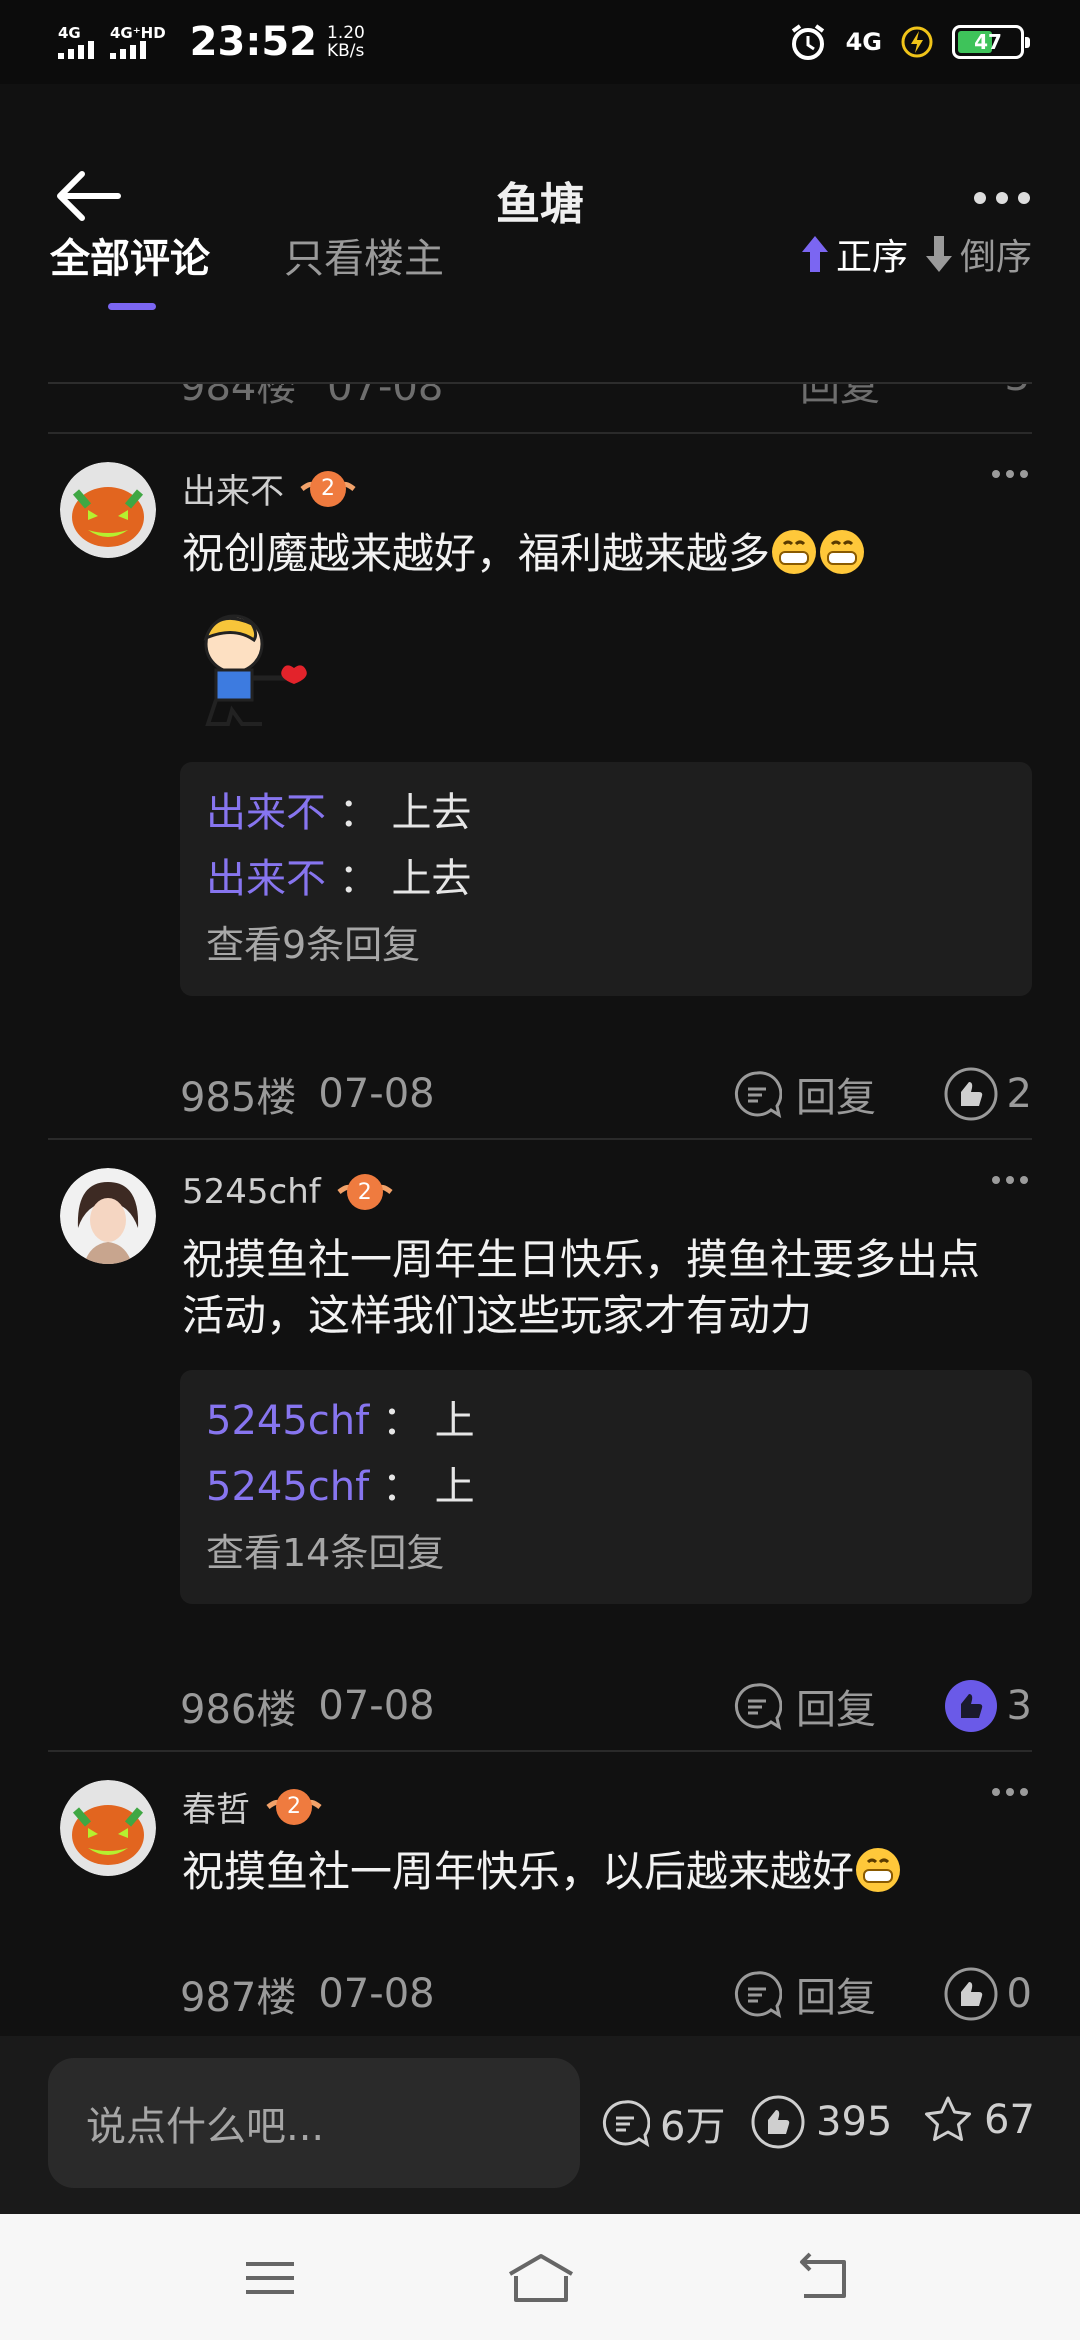  What do you see at coordinates (364, 255) in the screenshot?
I see `tab-op-only: 只看楼主` at bounding box center [364, 255].